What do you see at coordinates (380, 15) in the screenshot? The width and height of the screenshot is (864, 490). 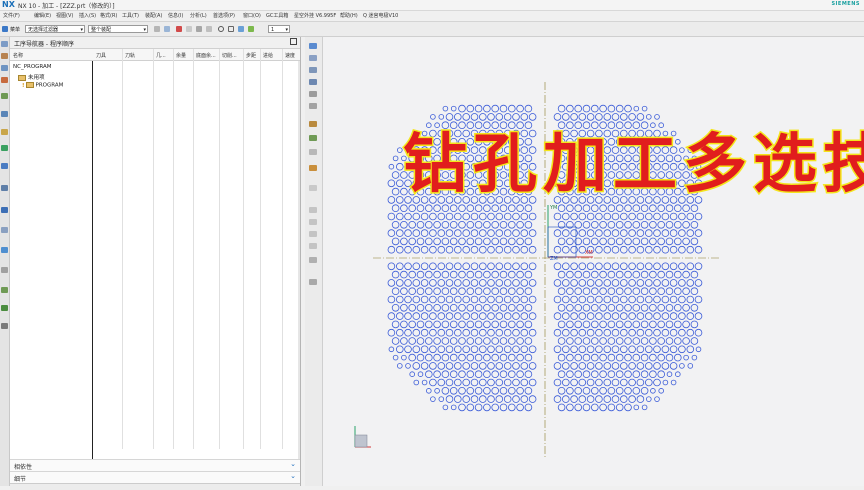 I see `menu-electrode: Q 迷宫电极V10` at bounding box center [380, 15].